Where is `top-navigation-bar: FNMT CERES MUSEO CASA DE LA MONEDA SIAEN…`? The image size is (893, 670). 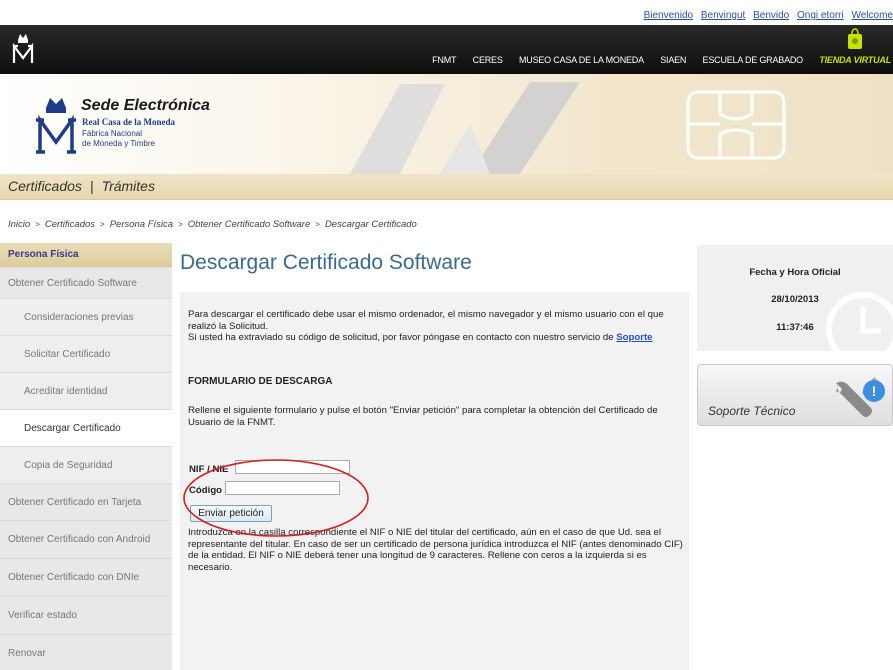
top-navigation-bar: FNMT CERES MUSEO CASA DE LA MONEDA SIAEN… is located at coordinates (446, 49).